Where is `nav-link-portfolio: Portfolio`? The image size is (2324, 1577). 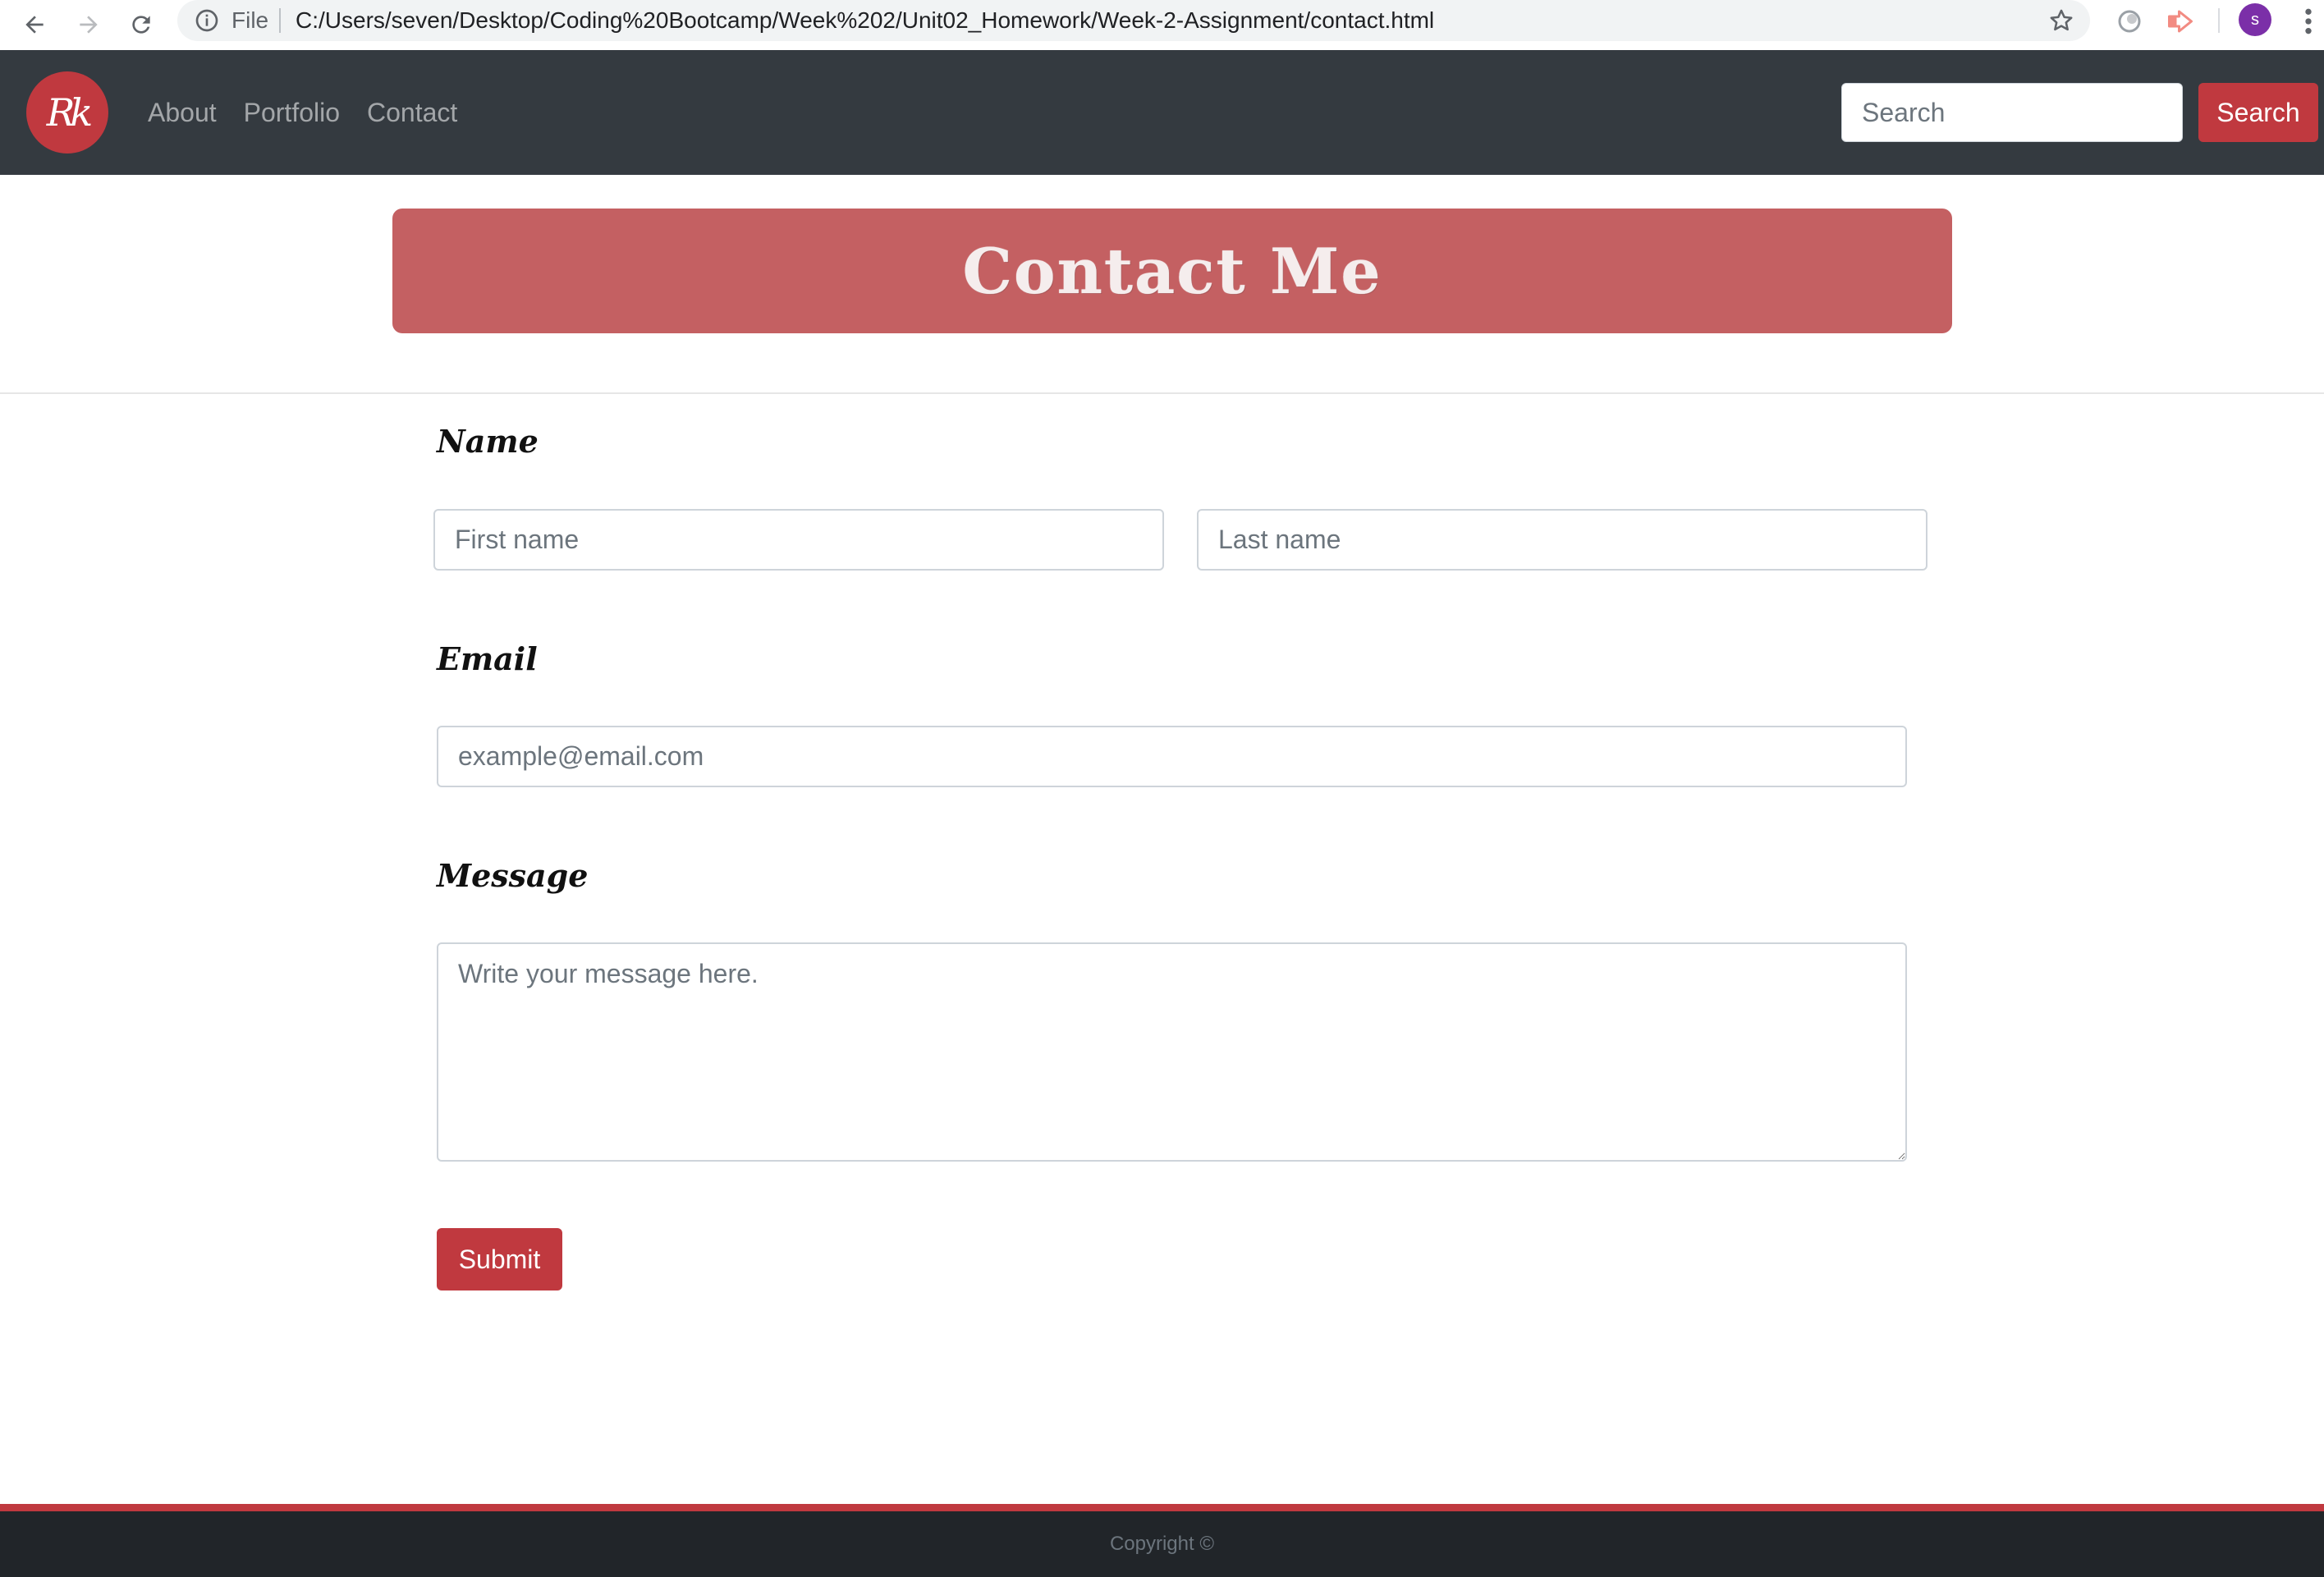 nav-link-portfolio: Portfolio is located at coordinates (292, 113).